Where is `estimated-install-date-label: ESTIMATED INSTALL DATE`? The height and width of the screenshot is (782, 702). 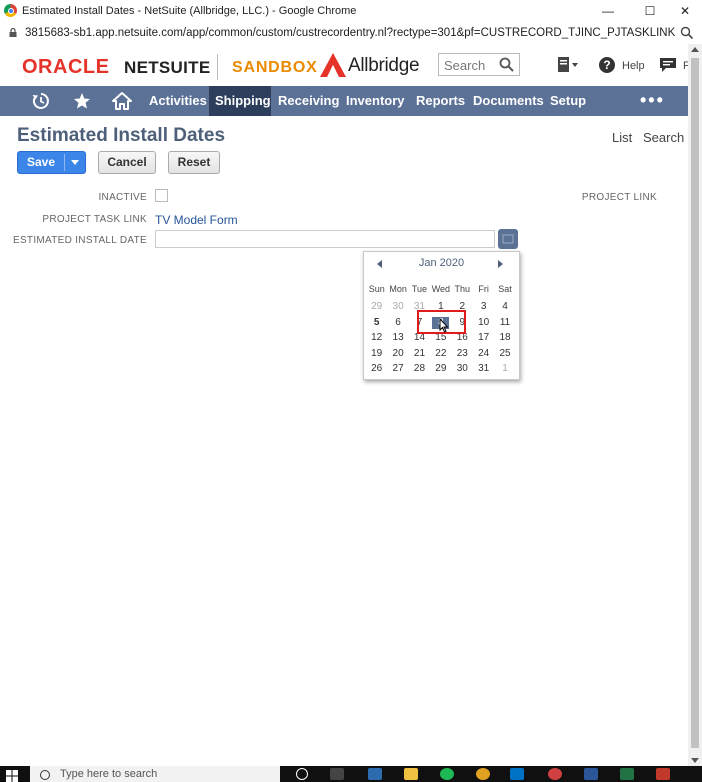 estimated-install-date-label: ESTIMATED INSTALL DATE is located at coordinates (79, 240).